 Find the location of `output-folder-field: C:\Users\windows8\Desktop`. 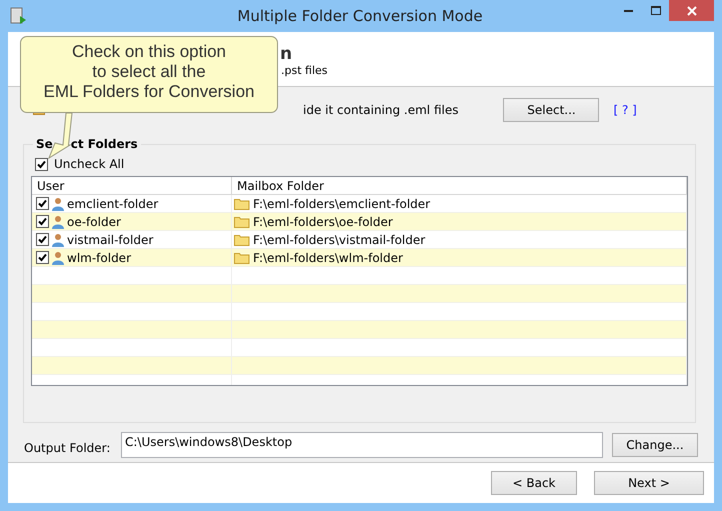

output-folder-field: C:\Users\windows8\Desktop is located at coordinates (362, 445).